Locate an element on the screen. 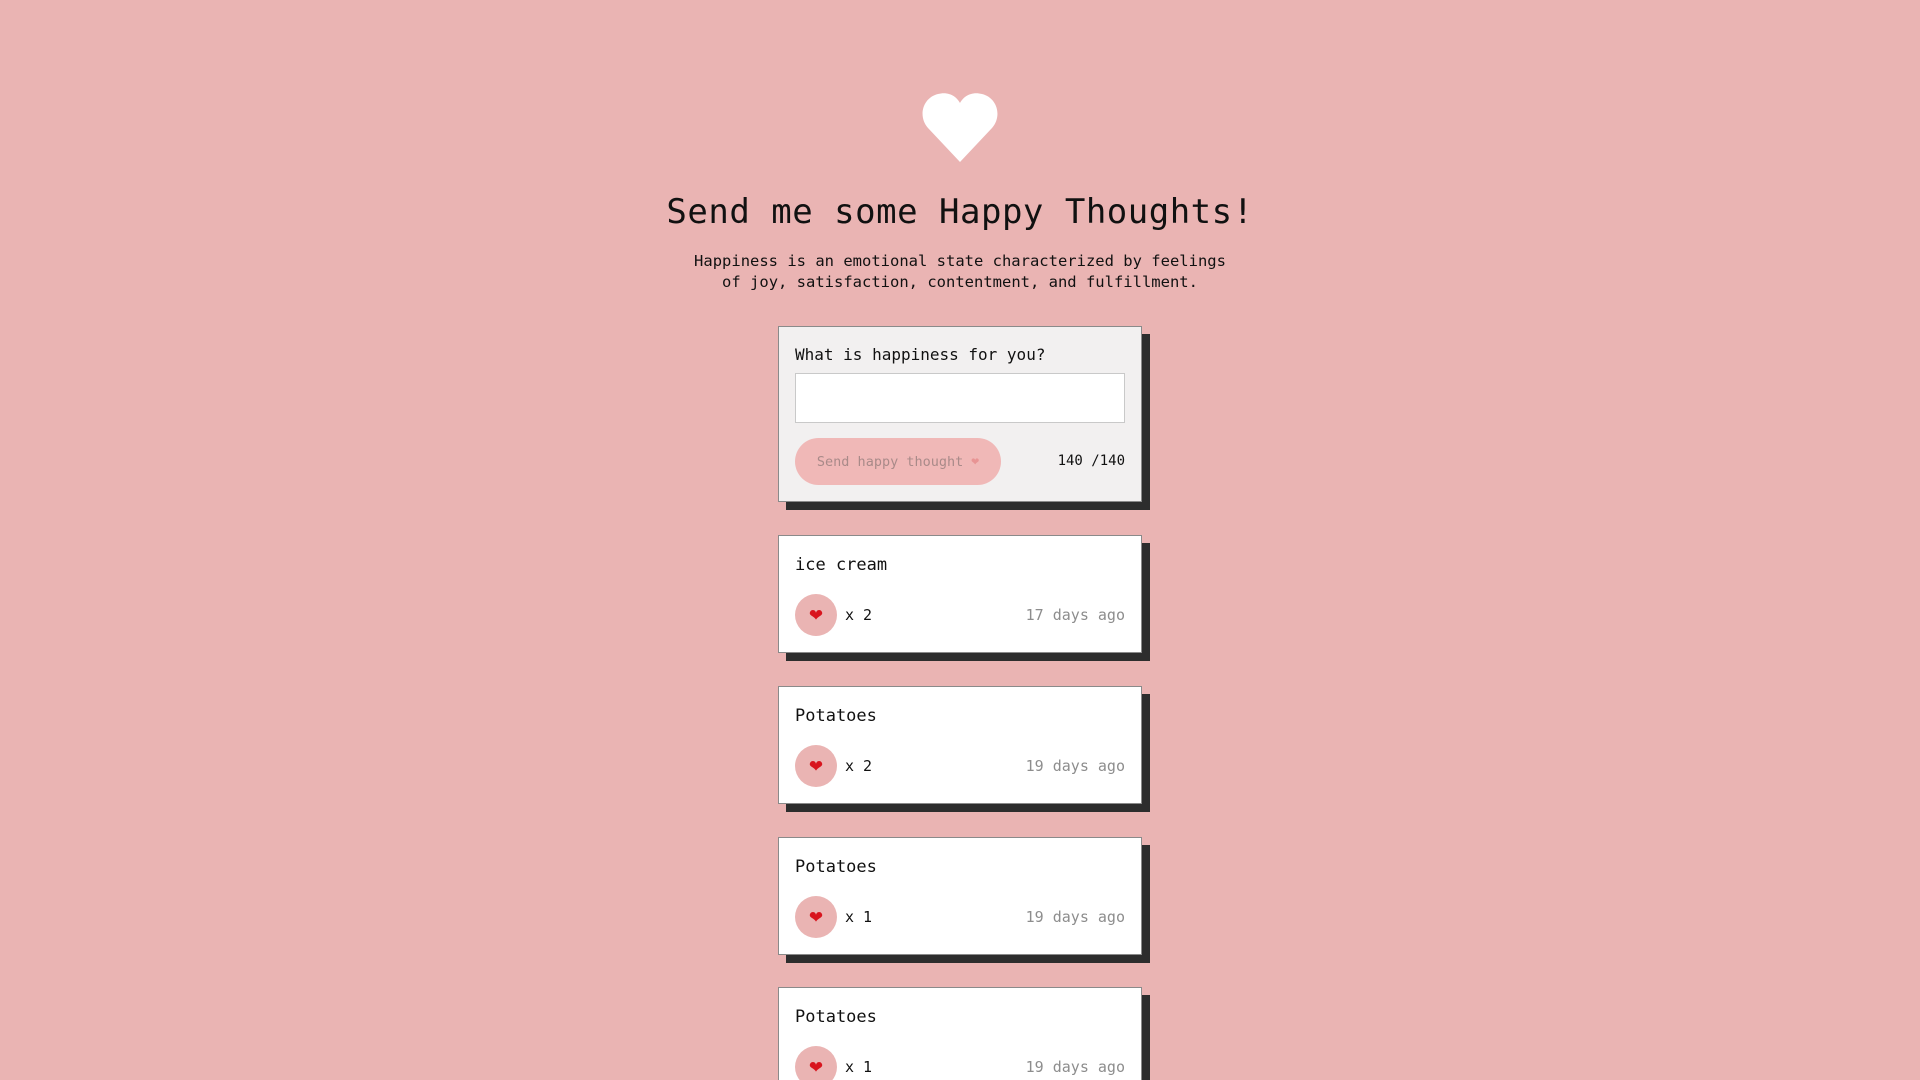  page-title: Send me some Happy Thoughts! is located at coordinates (960, 212).